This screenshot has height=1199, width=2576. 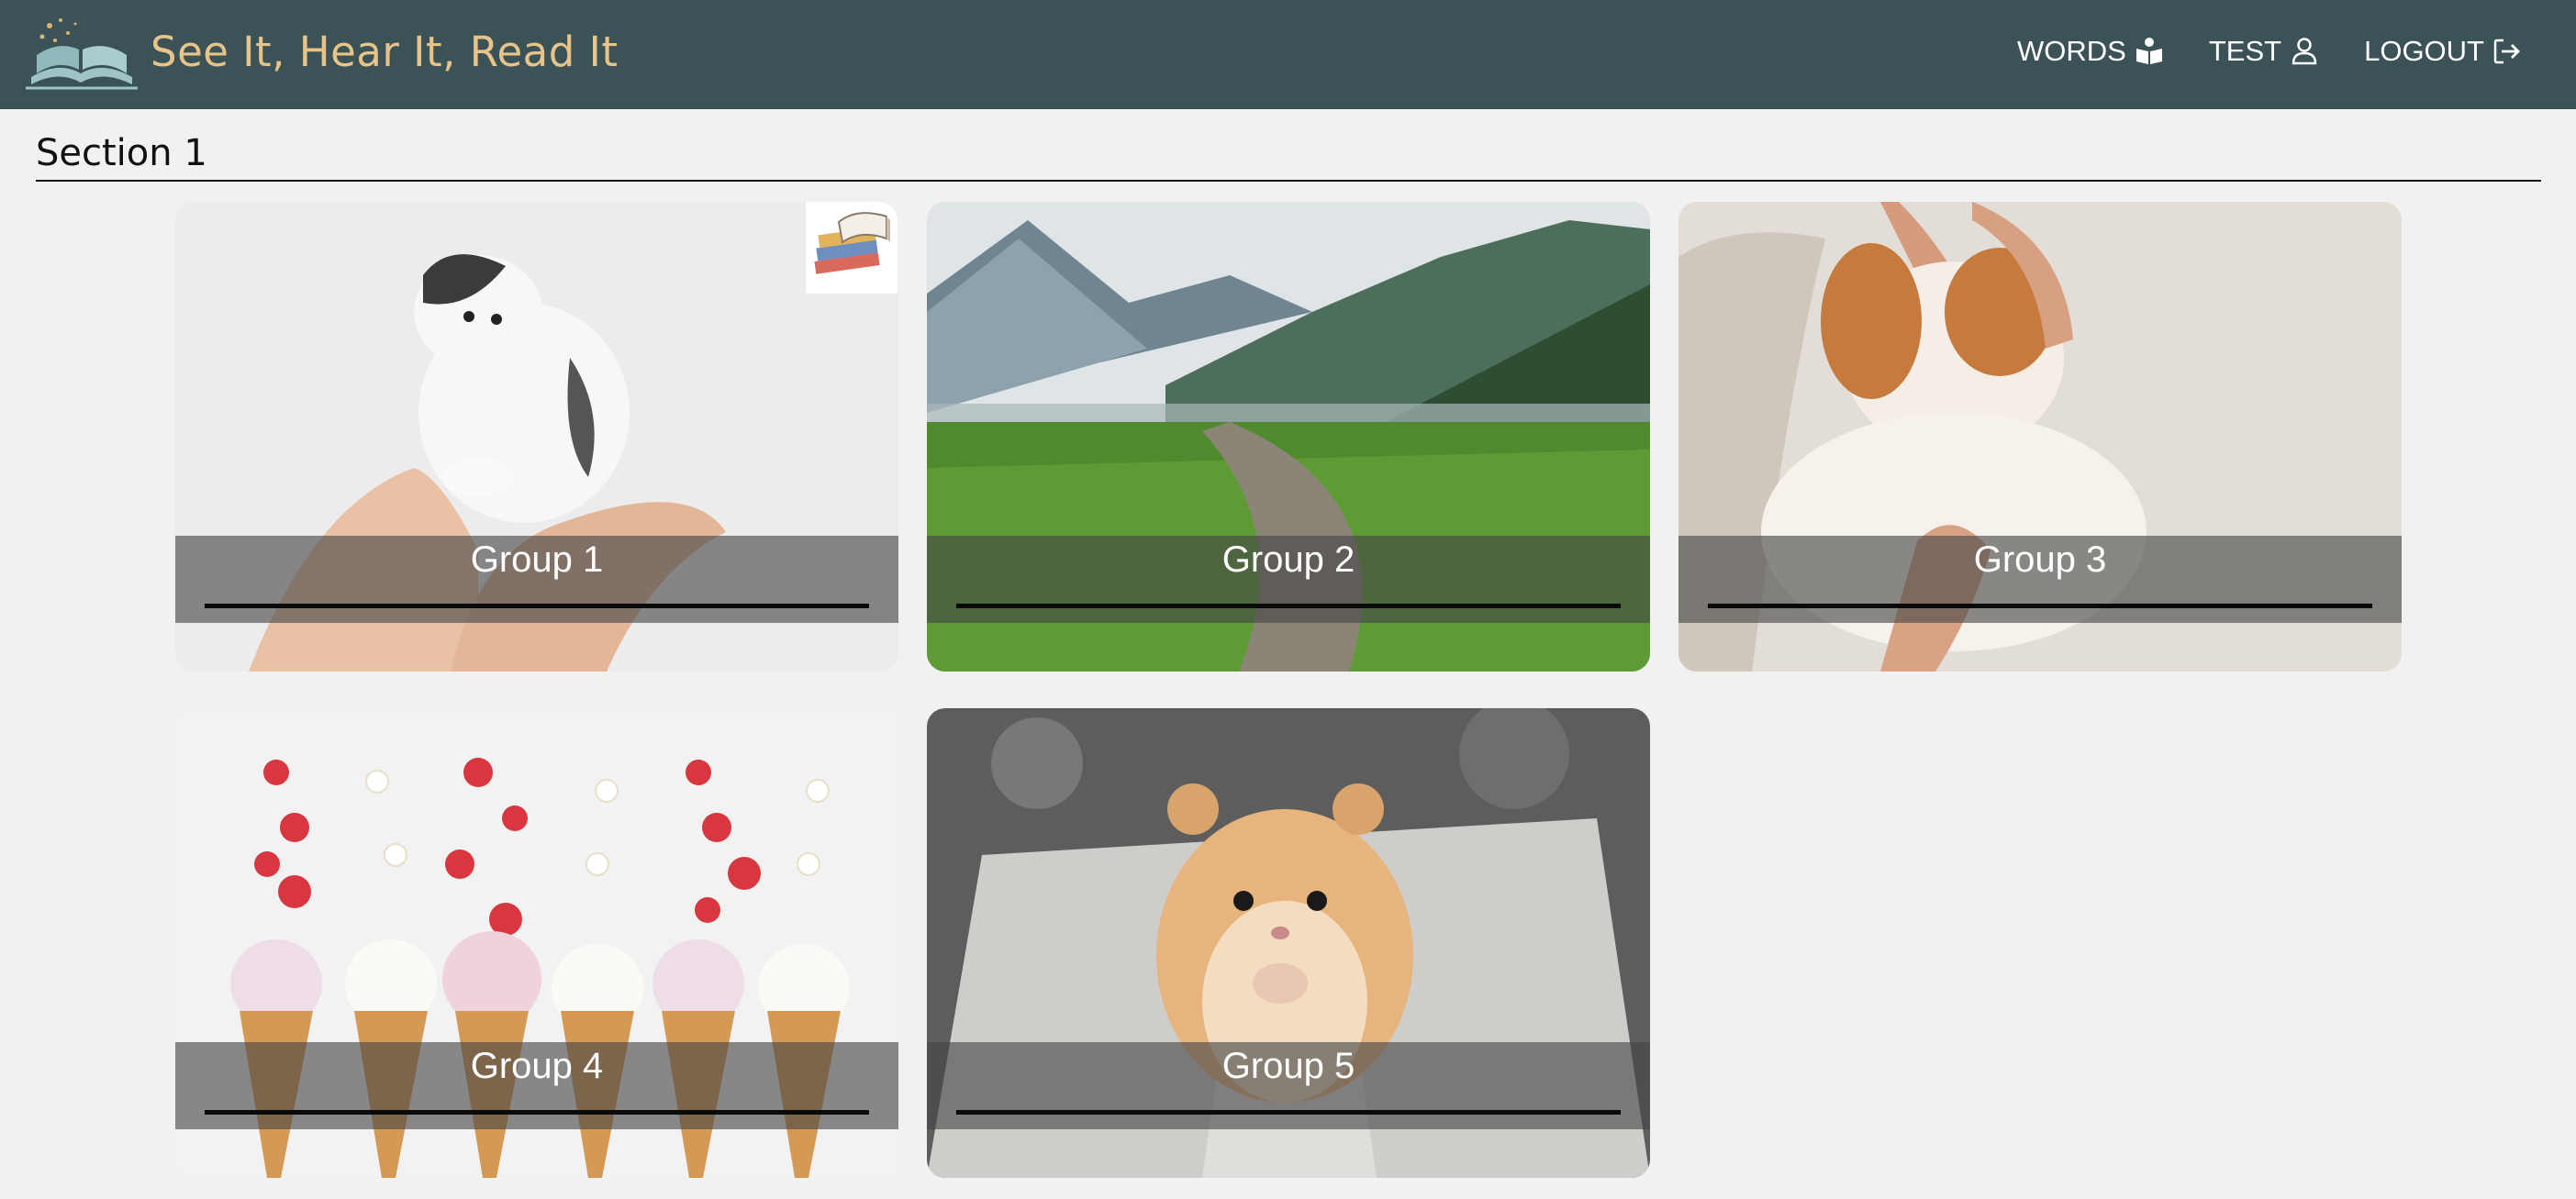 I want to click on group-card-1: Group 1, so click(x=536, y=437).